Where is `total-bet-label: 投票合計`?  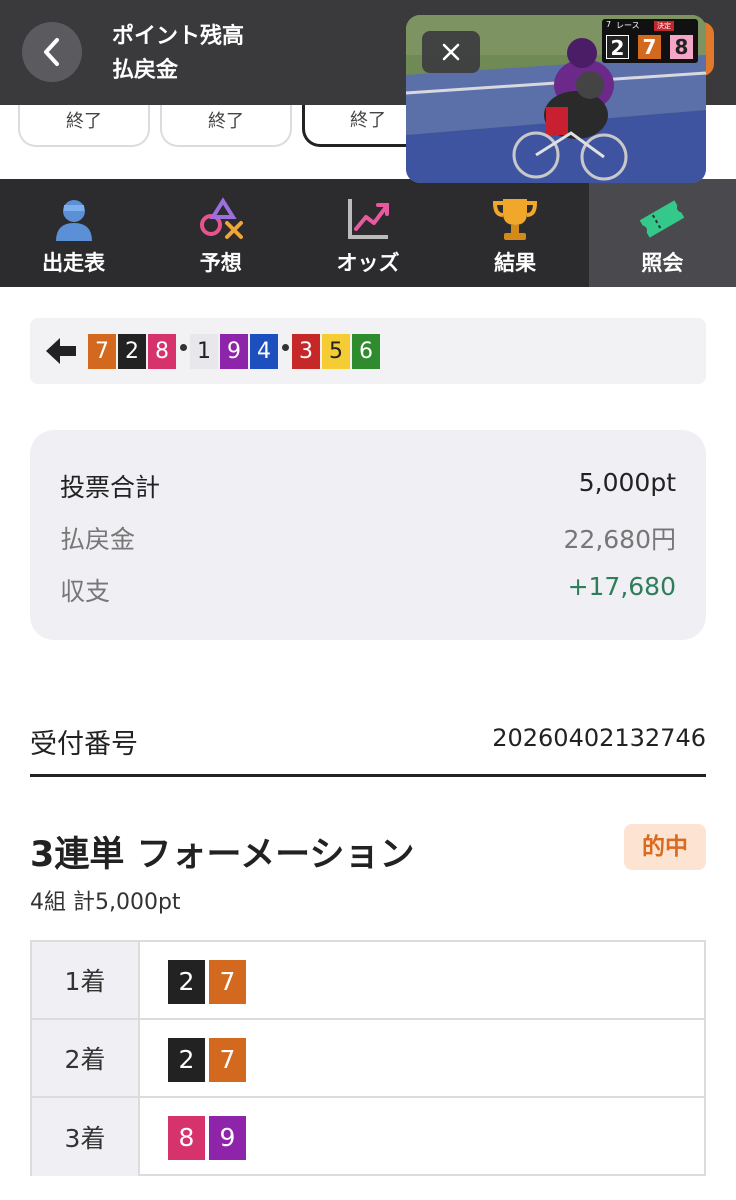 total-bet-label: 投票合計 is located at coordinates (110, 487).